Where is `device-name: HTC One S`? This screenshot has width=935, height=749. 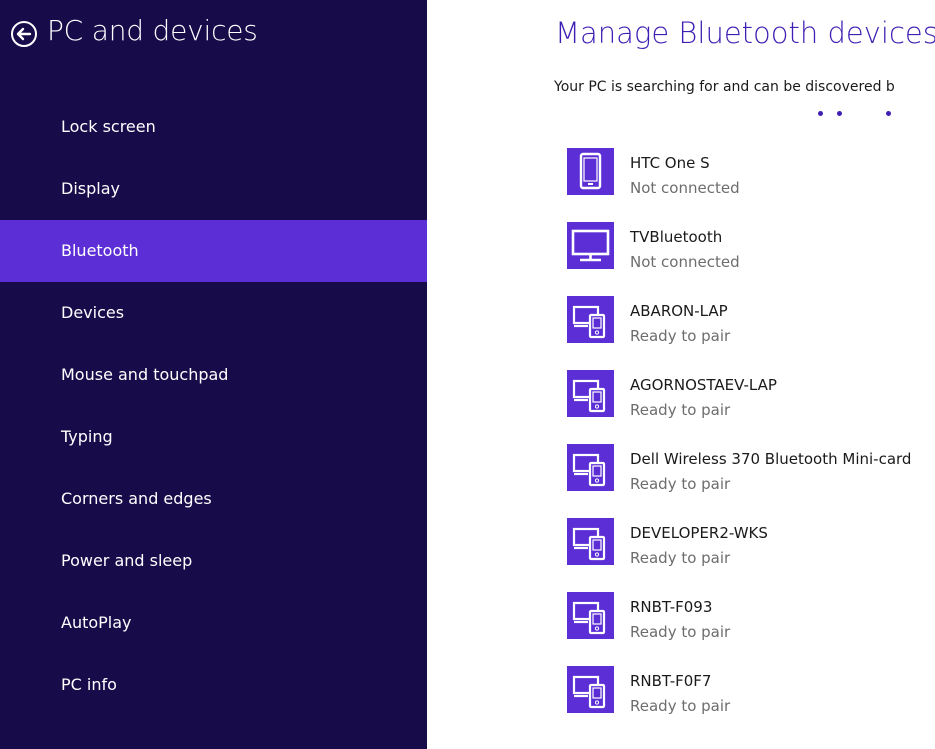
device-name: HTC One S is located at coordinates (670, 163).